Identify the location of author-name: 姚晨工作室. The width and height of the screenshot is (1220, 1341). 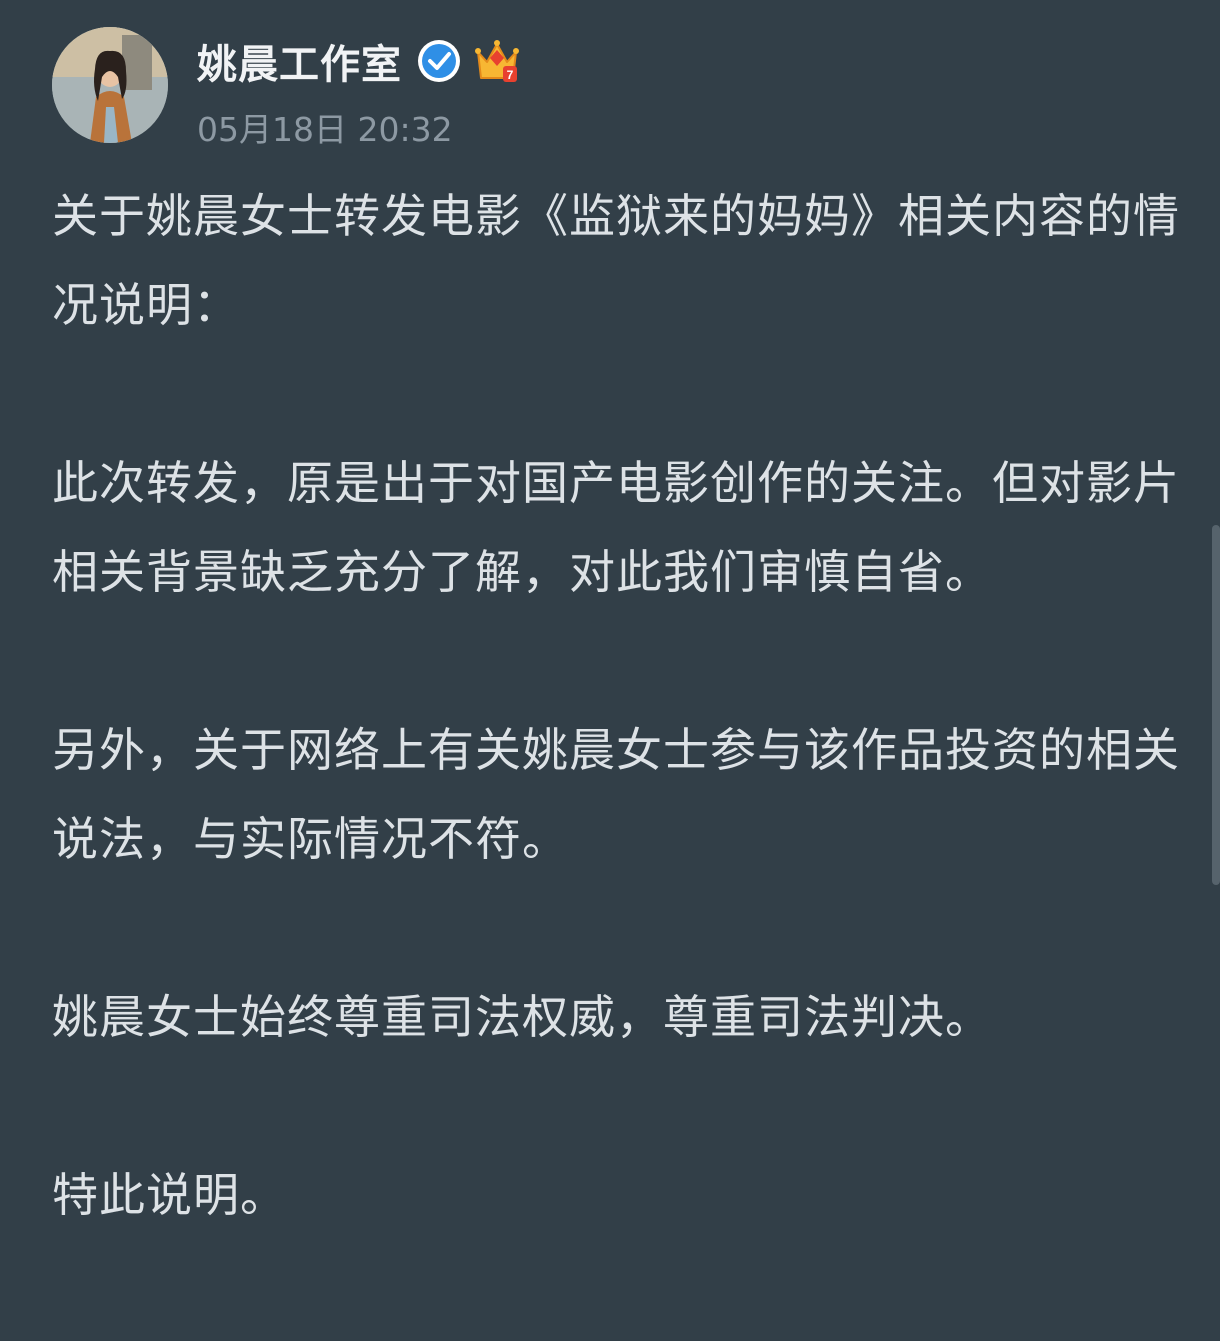
(299, 61).